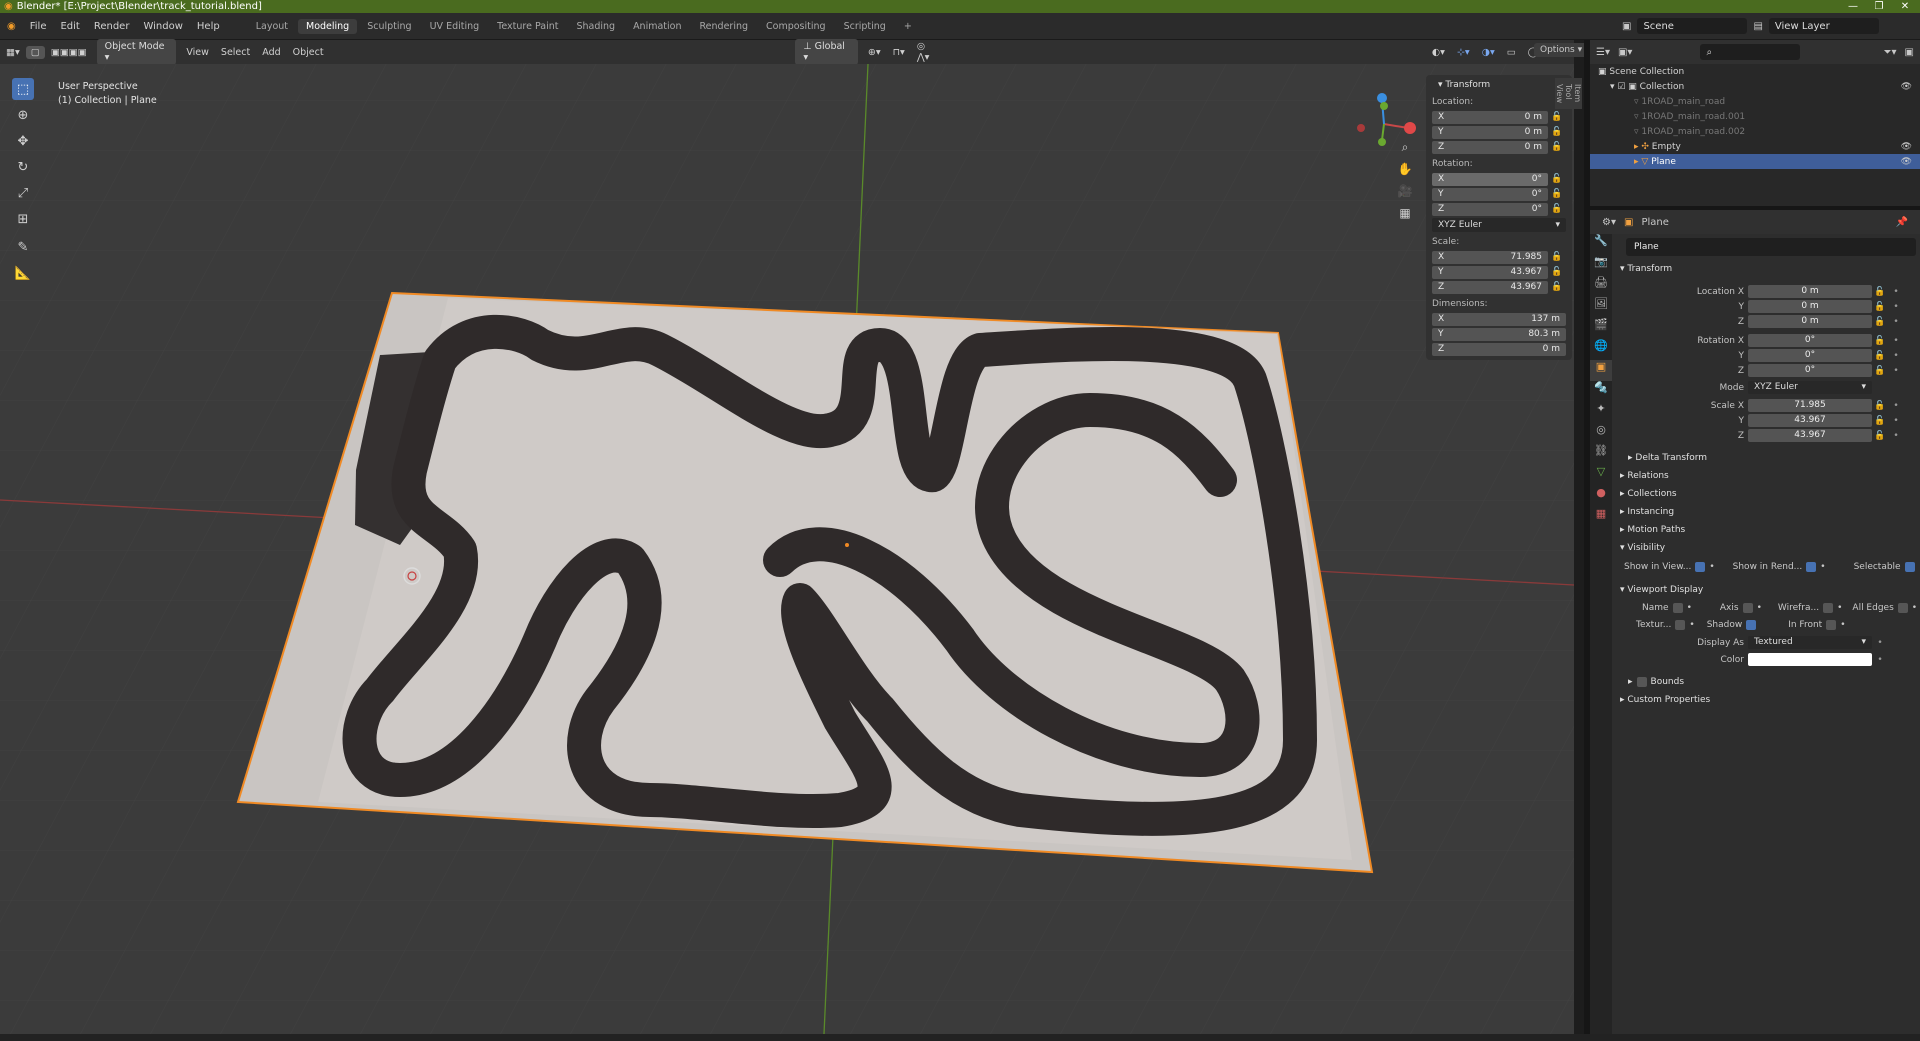 This screenshot has width=1920, height=1041. What do you see at coordinates (1511, 52) in the screenshot?
I see `xray-icon: ▭` at bounding box center [1511, 52].